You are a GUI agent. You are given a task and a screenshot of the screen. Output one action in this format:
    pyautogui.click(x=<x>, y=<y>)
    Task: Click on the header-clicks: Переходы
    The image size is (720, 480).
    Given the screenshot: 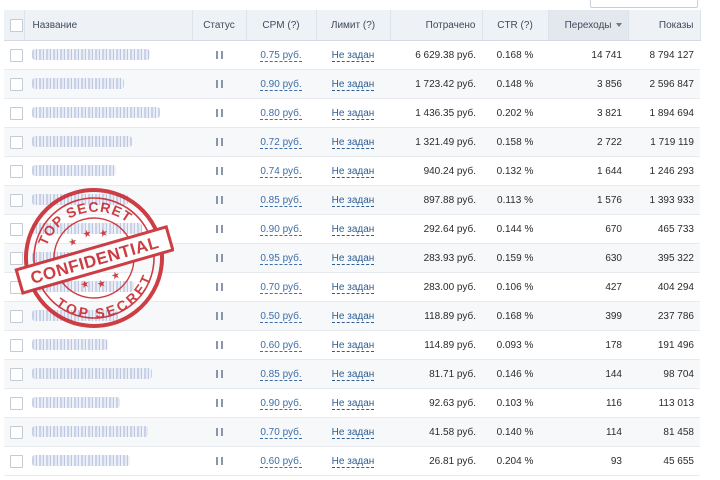 What is the action you would take?
    pyautogui.click(x=588, y=25)
    